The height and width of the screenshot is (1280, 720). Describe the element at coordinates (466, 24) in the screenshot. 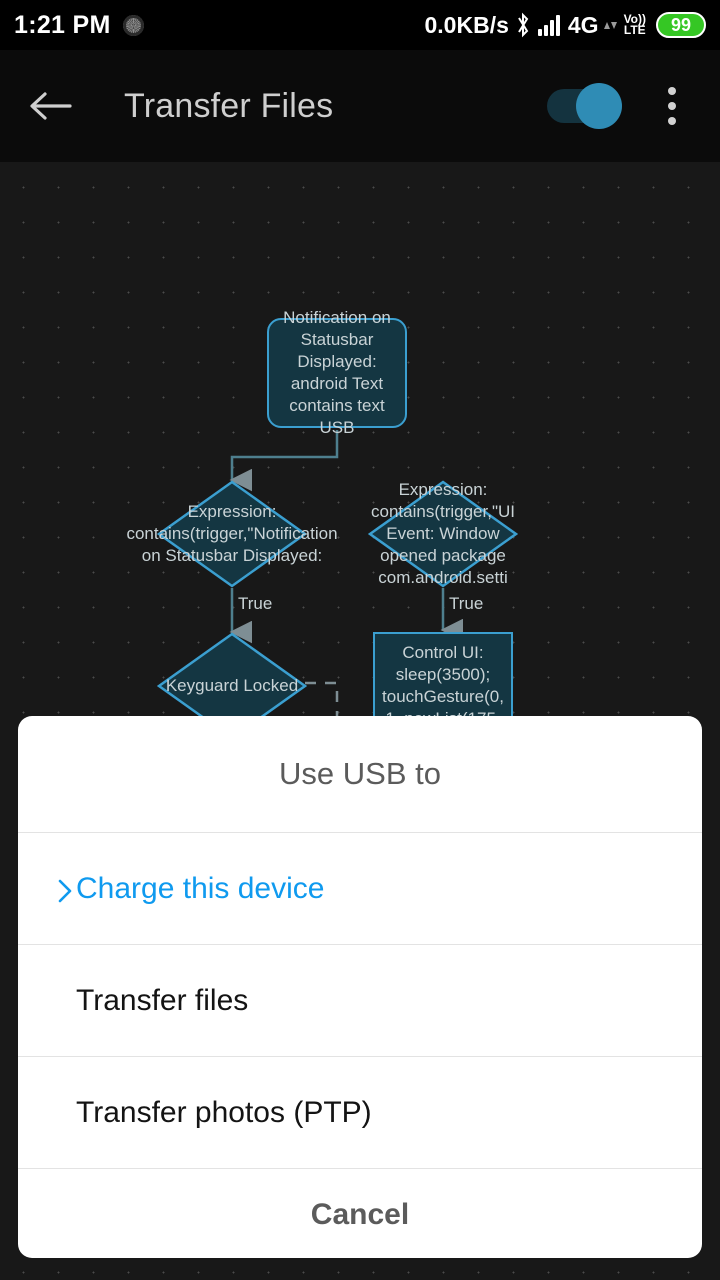

I see `network-speed-text: 0.0KB/s` at that location.